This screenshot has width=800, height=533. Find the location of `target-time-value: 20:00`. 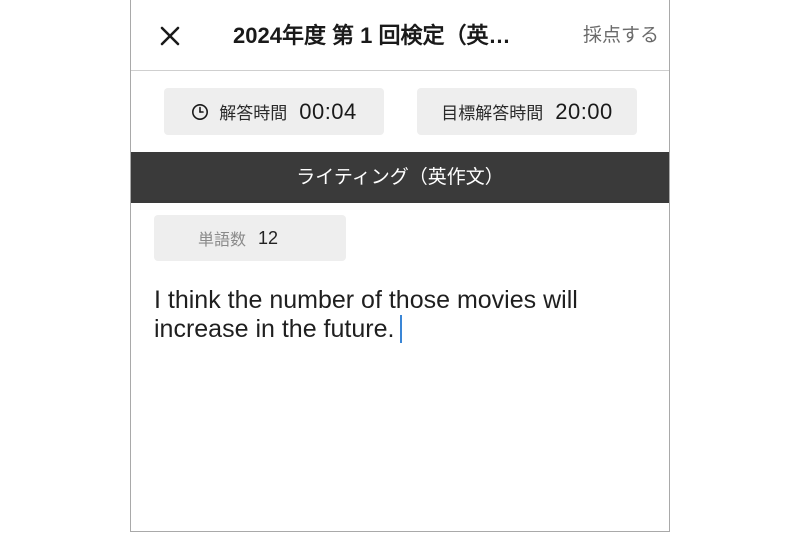

target-time-value: 20:00 is located at coordinates (584, 111).